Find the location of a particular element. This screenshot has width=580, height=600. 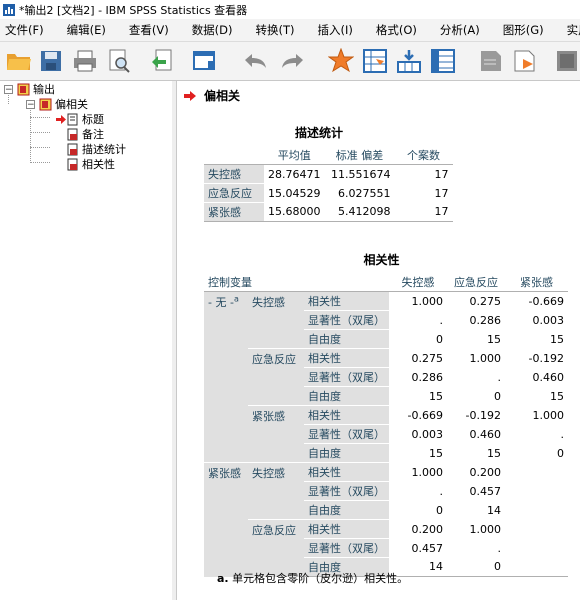

export-icon is located at coordinates (163, 61).